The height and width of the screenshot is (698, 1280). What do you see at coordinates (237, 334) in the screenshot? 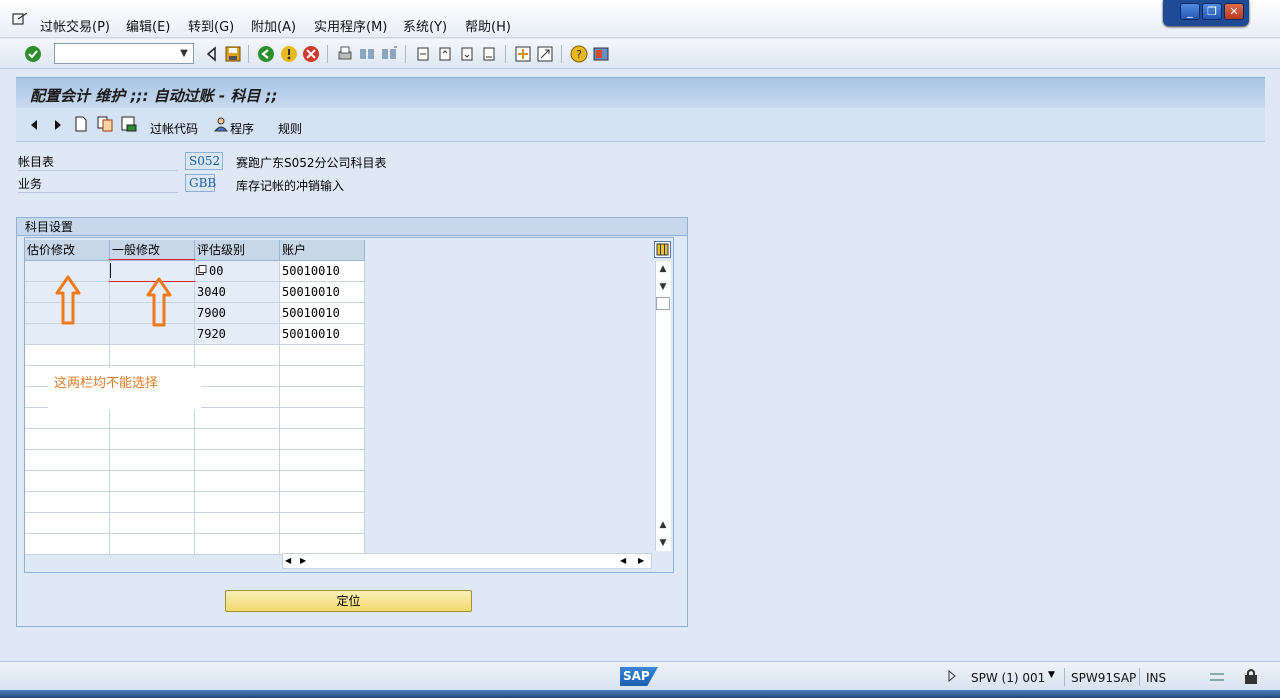
I see `table-cell: 7920` at bounding box center [237, 334].